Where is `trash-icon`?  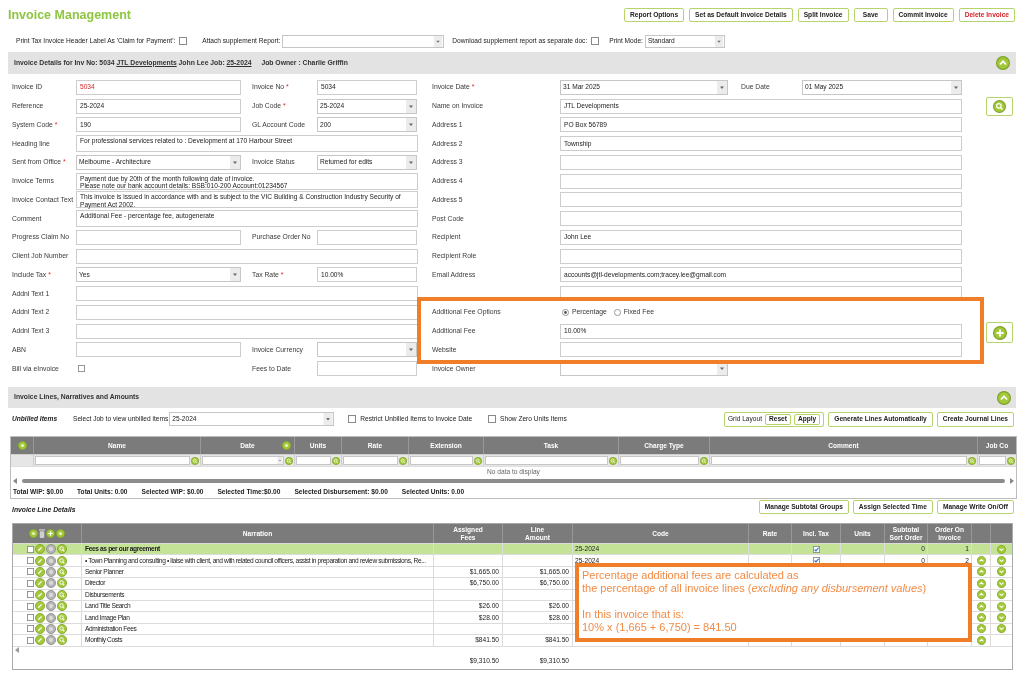 trash-icon is located at coordinates (42, 533).